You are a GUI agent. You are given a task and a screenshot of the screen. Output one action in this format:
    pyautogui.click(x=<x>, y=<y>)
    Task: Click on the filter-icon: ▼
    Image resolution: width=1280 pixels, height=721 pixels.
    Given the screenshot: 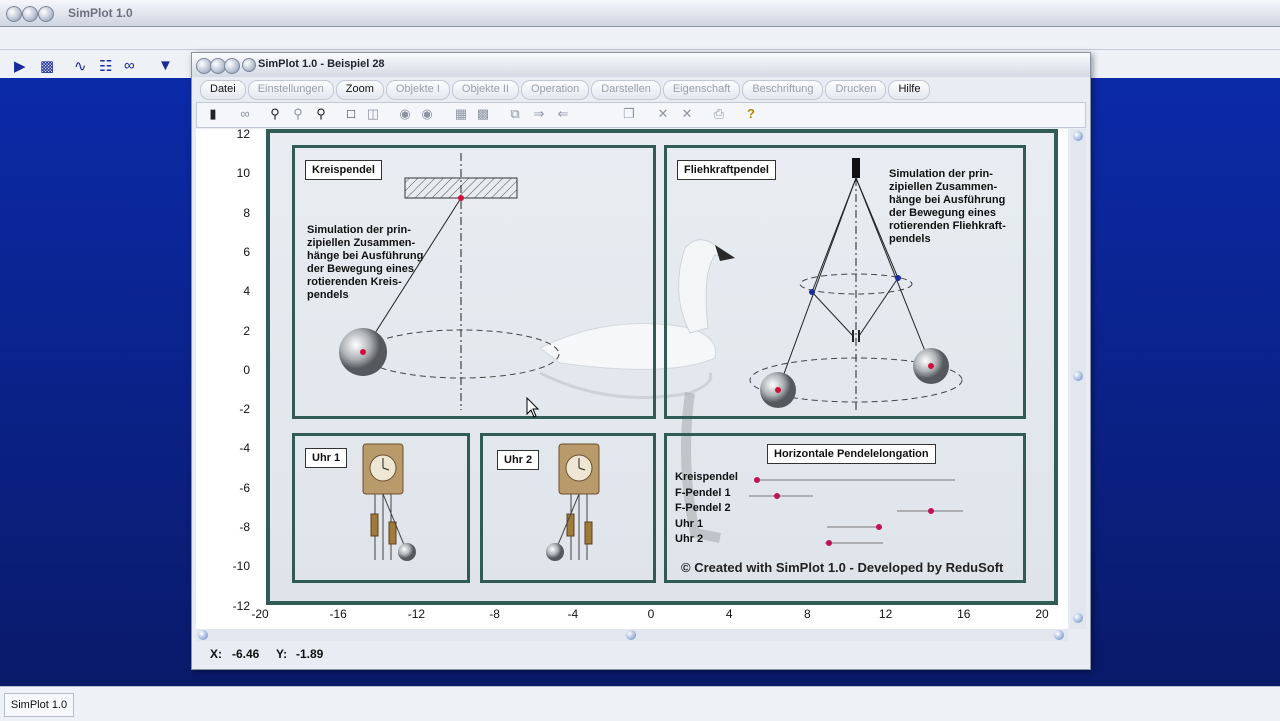 What is the action you would take?
    pyautogui.click(x=165, y=65)
    